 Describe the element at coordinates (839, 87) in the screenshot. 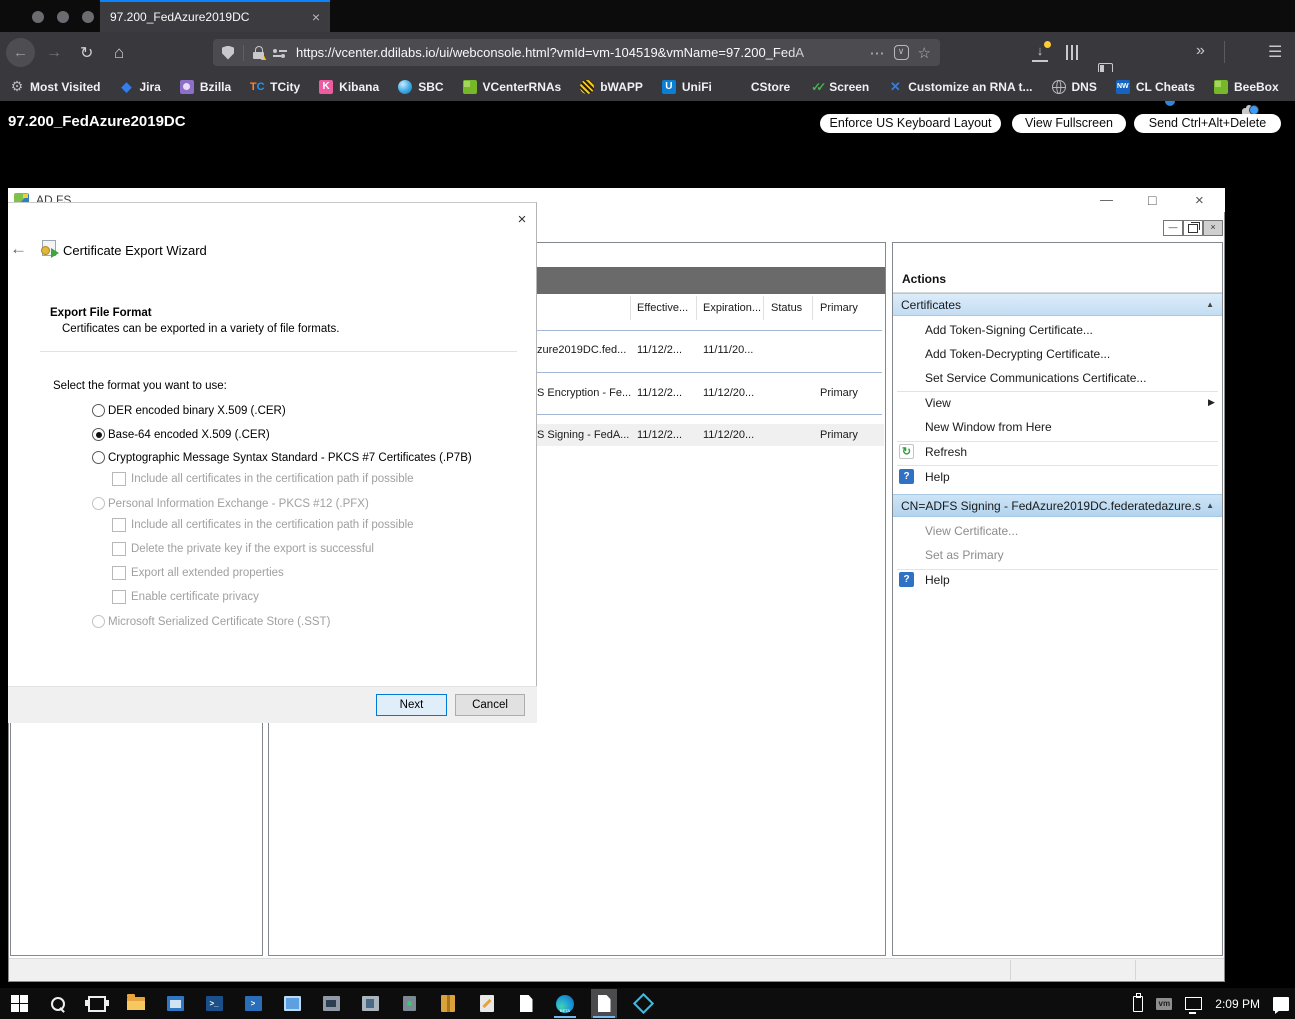

I see `bookmark-screen: ✓✓ Screen` at that location.